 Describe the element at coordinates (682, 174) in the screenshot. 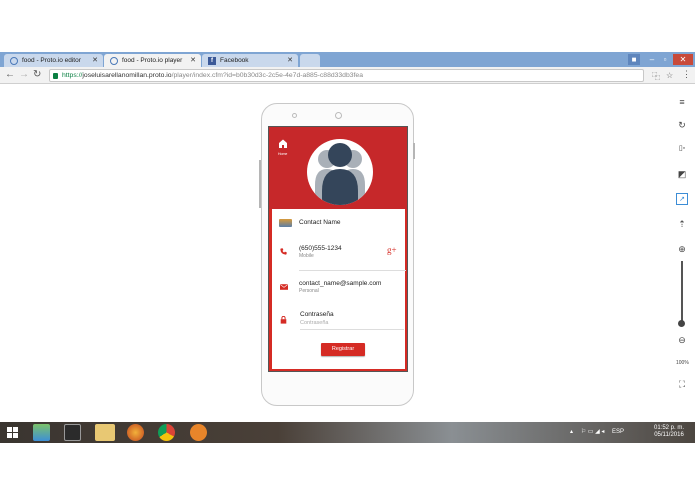

I see `contrast-icon: ◩` at that location.